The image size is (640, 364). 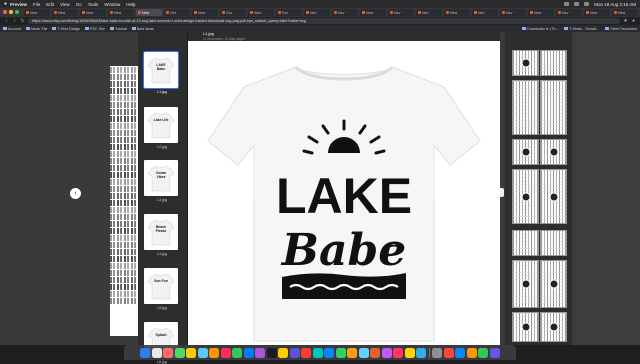 I want to click on minimize-window-icon, so click(x=11, y=12).